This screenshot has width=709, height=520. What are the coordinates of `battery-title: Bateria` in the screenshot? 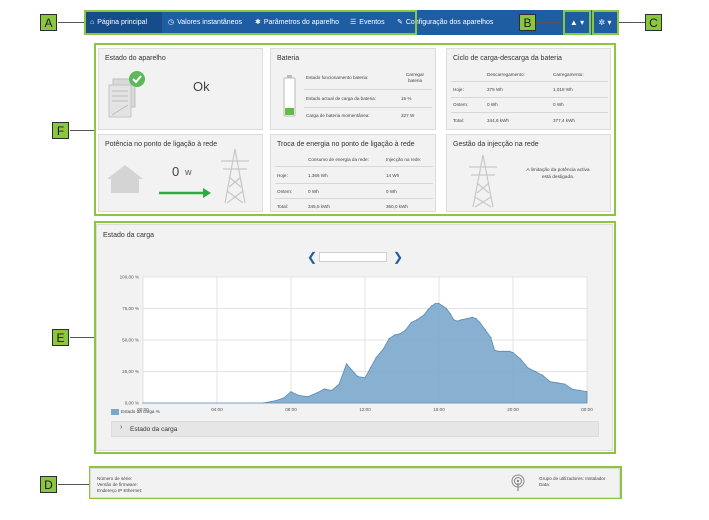 It's located at (288, 58).